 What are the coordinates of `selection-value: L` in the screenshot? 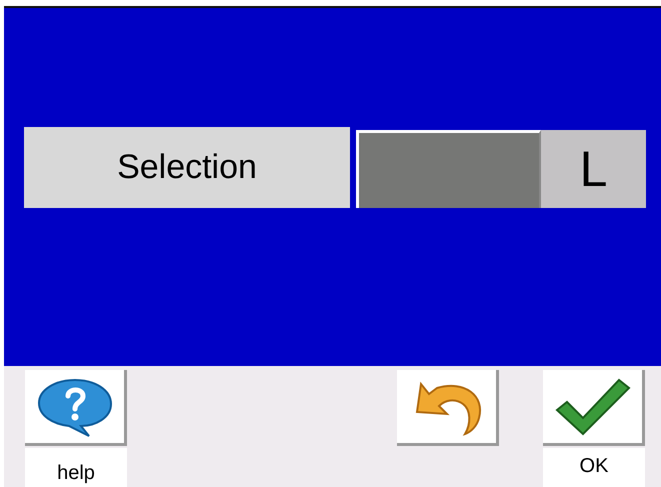 It's located at (593, 169).